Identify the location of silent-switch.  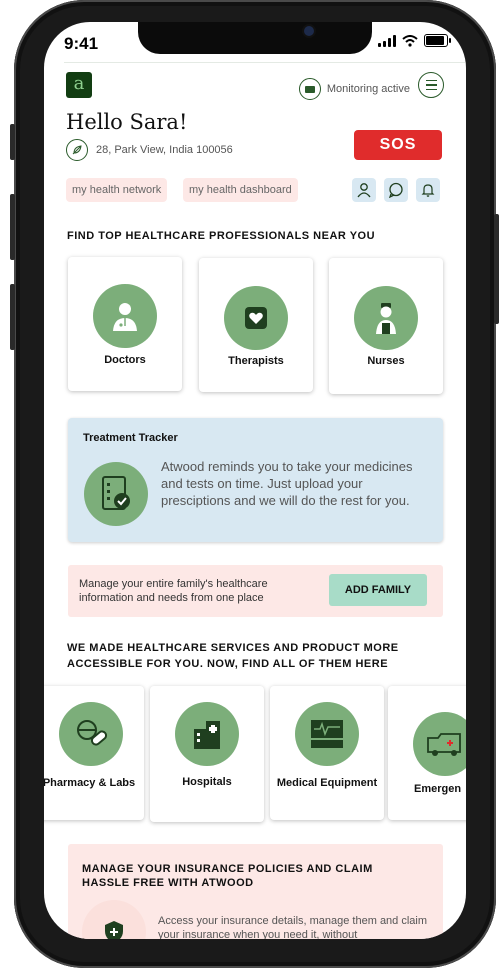
(12, 142).